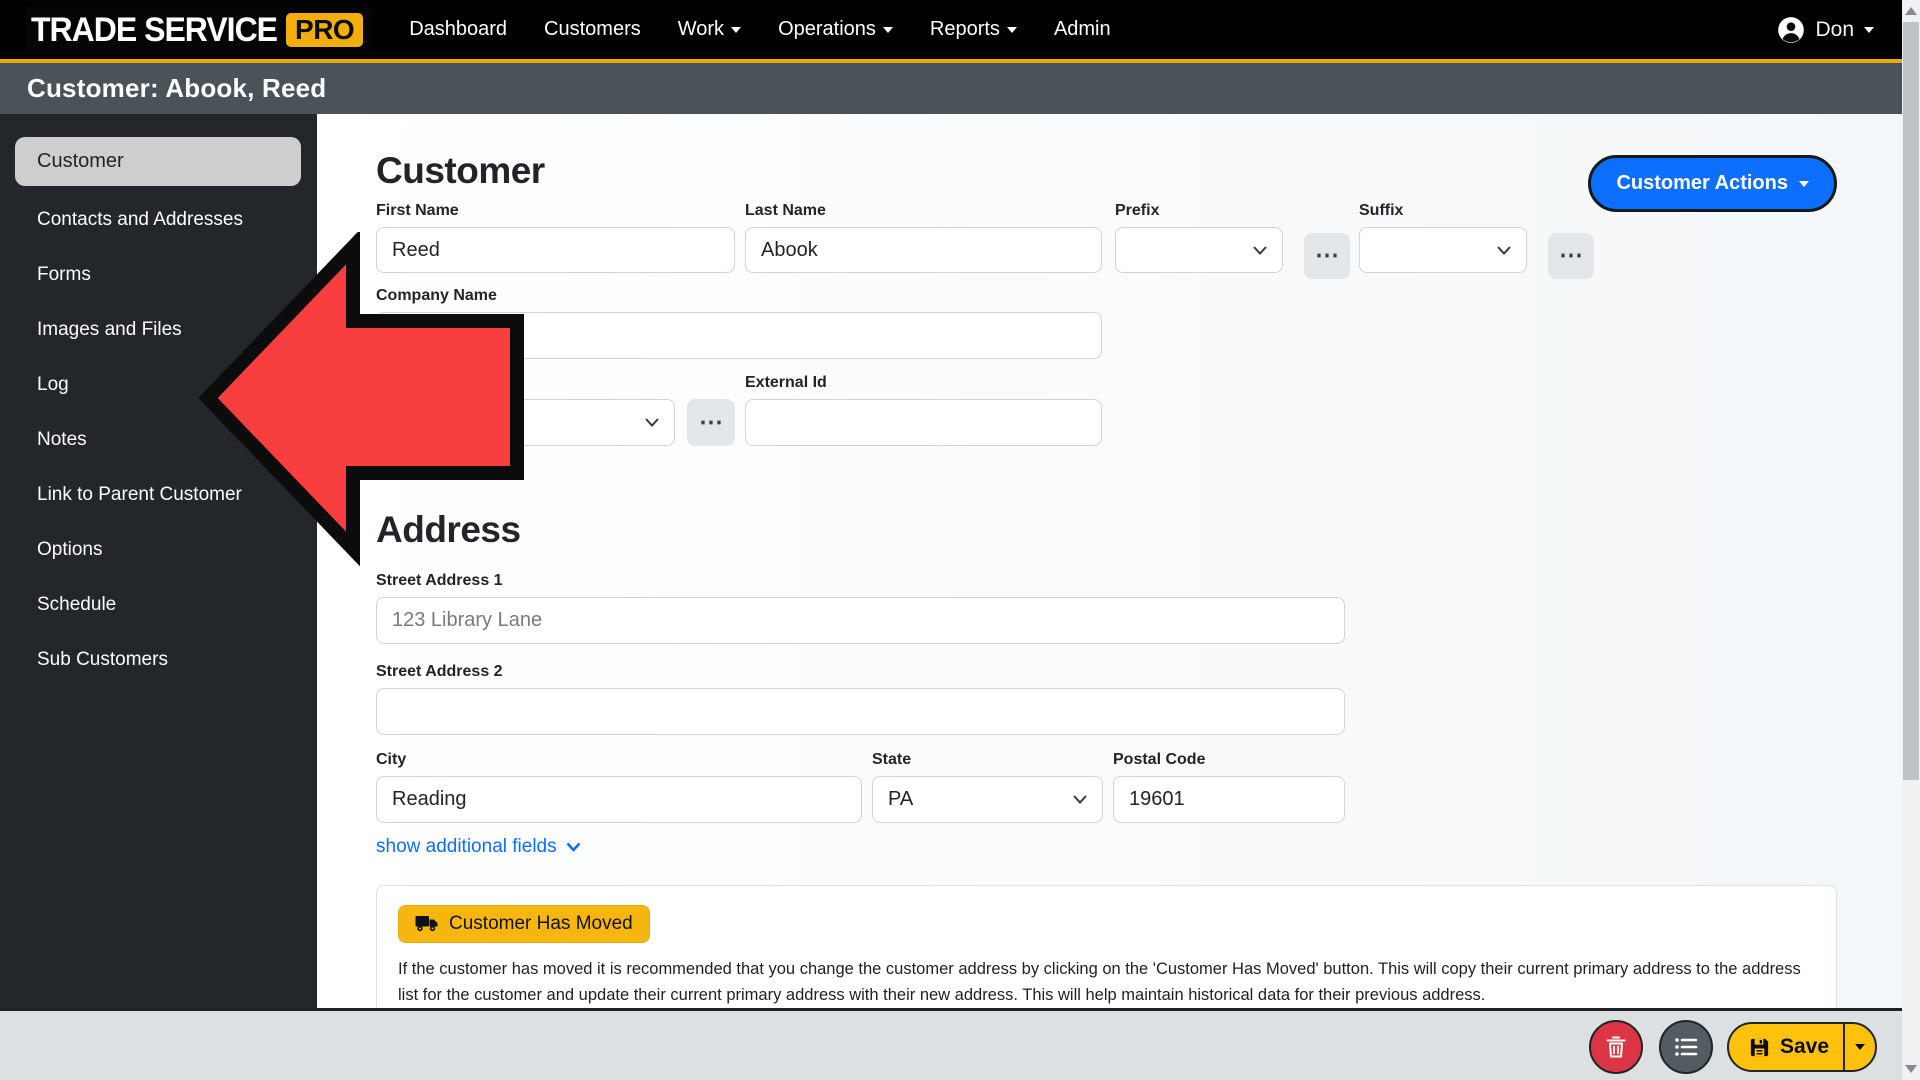  Describe the element at coordinates (1712, 183) in the screenshot. I see `customer-actions-button: Customer Actions` at that location.